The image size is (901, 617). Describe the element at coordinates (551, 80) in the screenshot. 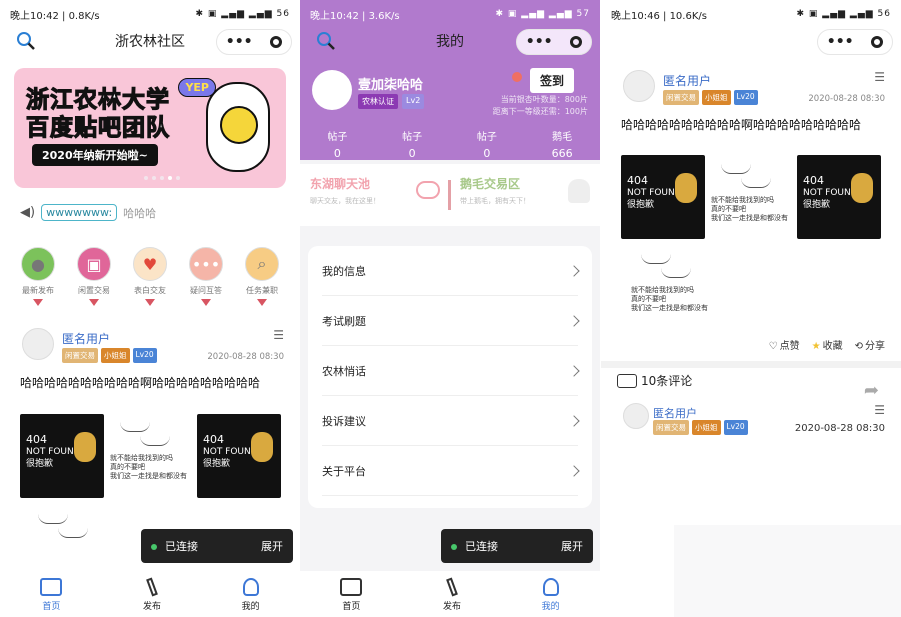

I see `sign-in-button: 签到` at that location.